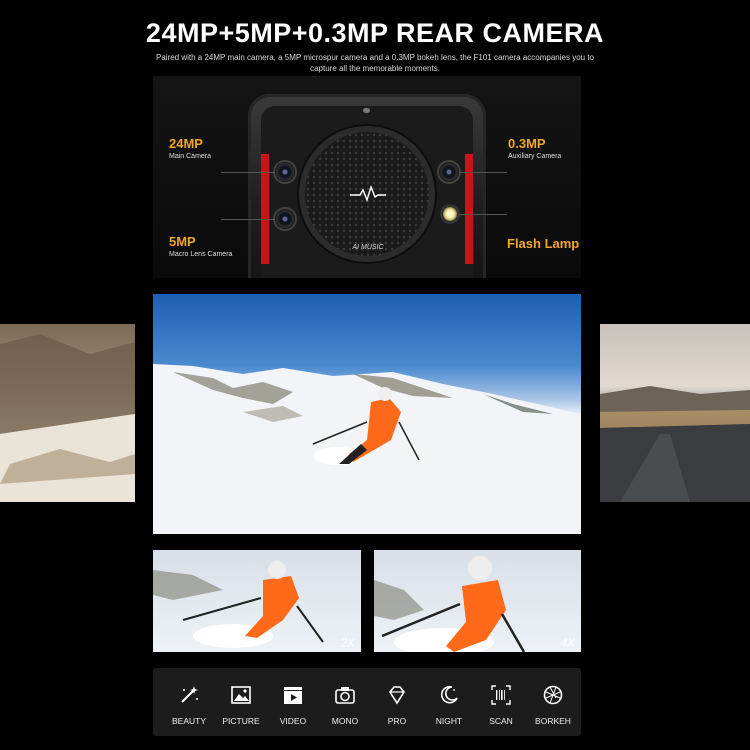  Describe the element at coordinates (366, 110) in the screenshot. I see `microphone-hole` at that location.